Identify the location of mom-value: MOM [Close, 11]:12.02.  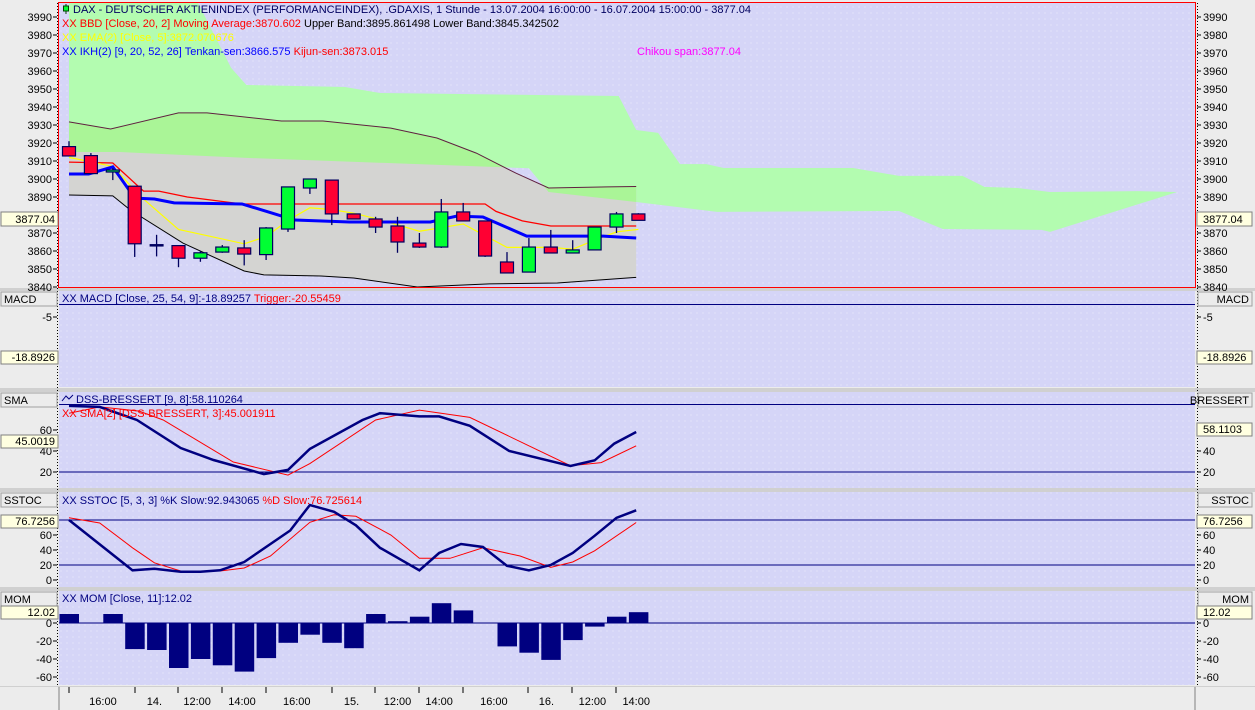
(136, 599).